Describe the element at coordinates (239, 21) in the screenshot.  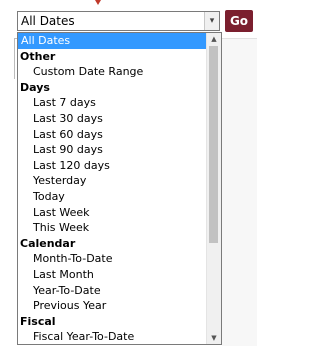
I see `go-button: Go` at that location.